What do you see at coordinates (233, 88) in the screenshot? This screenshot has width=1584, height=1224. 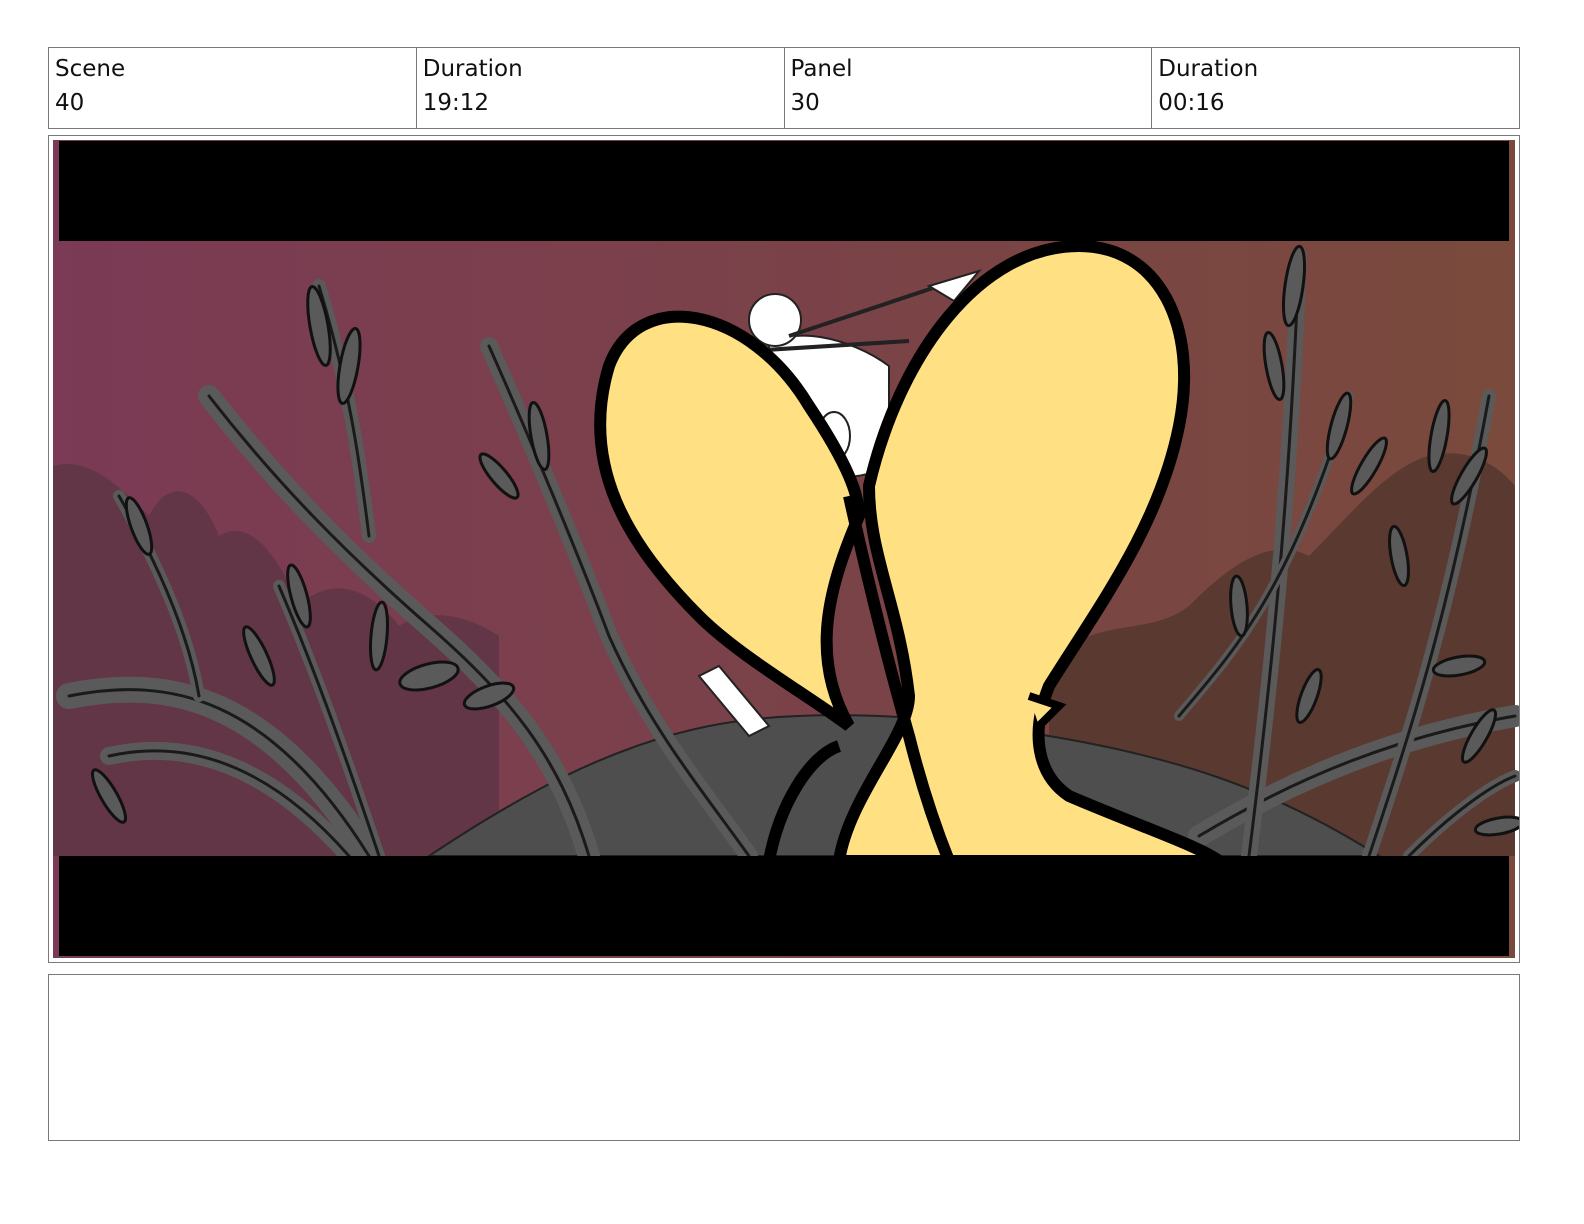 I see `scene-cell: Scene 40` at bounding box center [233, 88].